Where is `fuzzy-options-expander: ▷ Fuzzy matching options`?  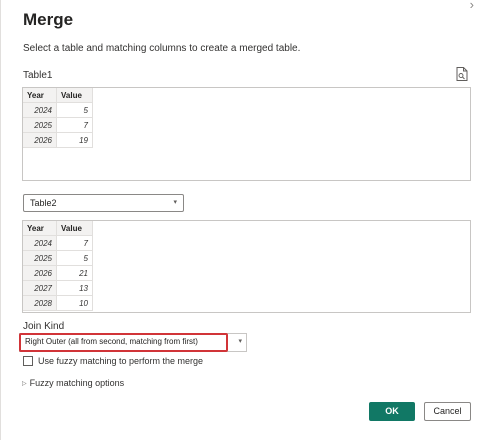 fuzzy-options-expander: ▷ Fuzzy matching options is located at coordinates (73, 383).